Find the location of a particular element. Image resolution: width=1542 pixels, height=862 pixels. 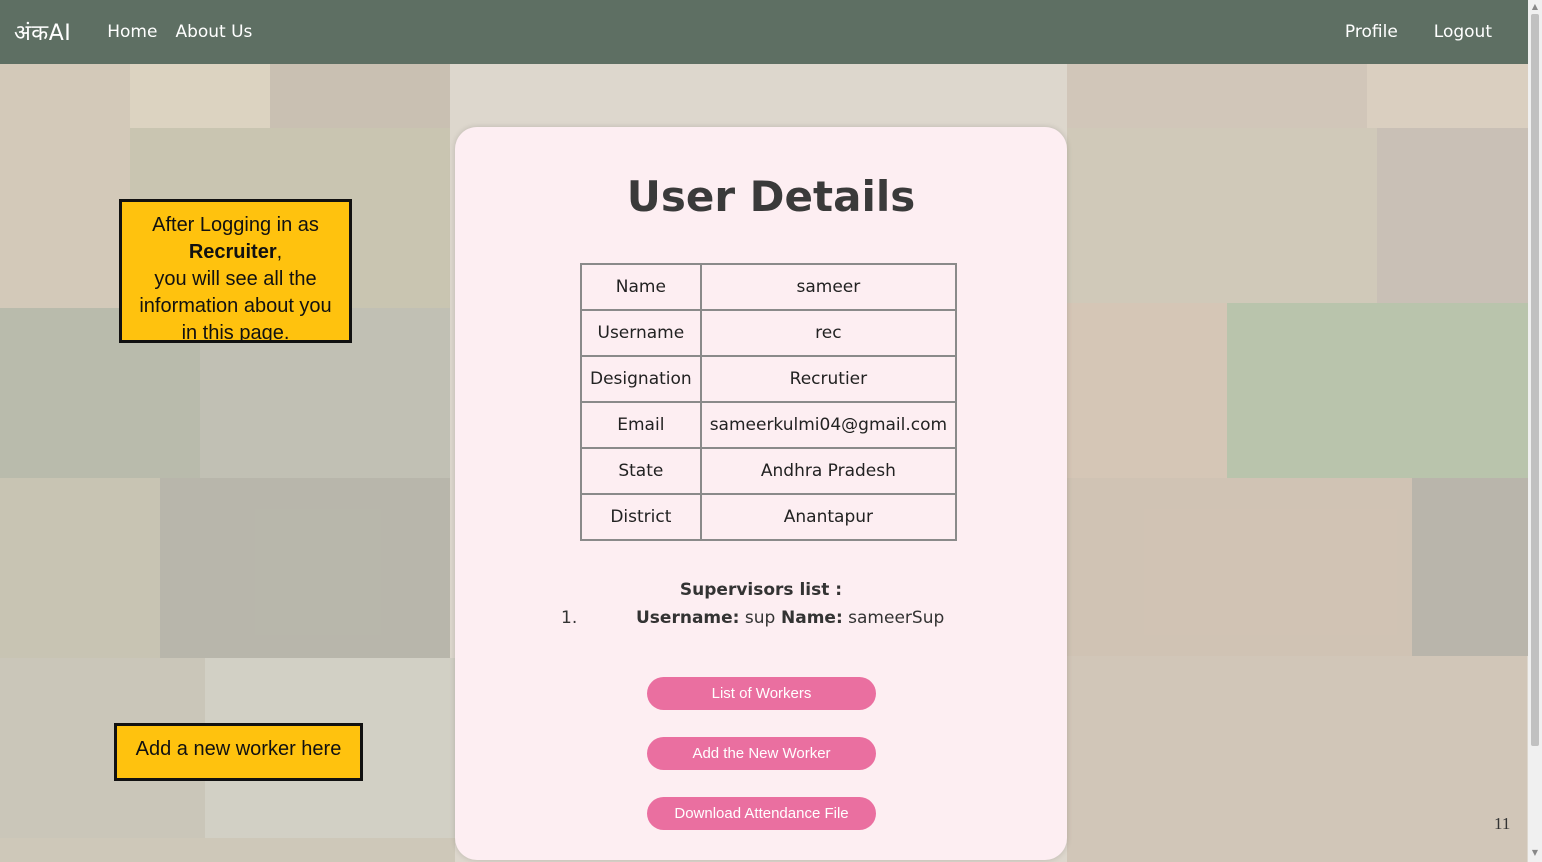

annotation-line: in this page. is located at coordinates (235, 333).